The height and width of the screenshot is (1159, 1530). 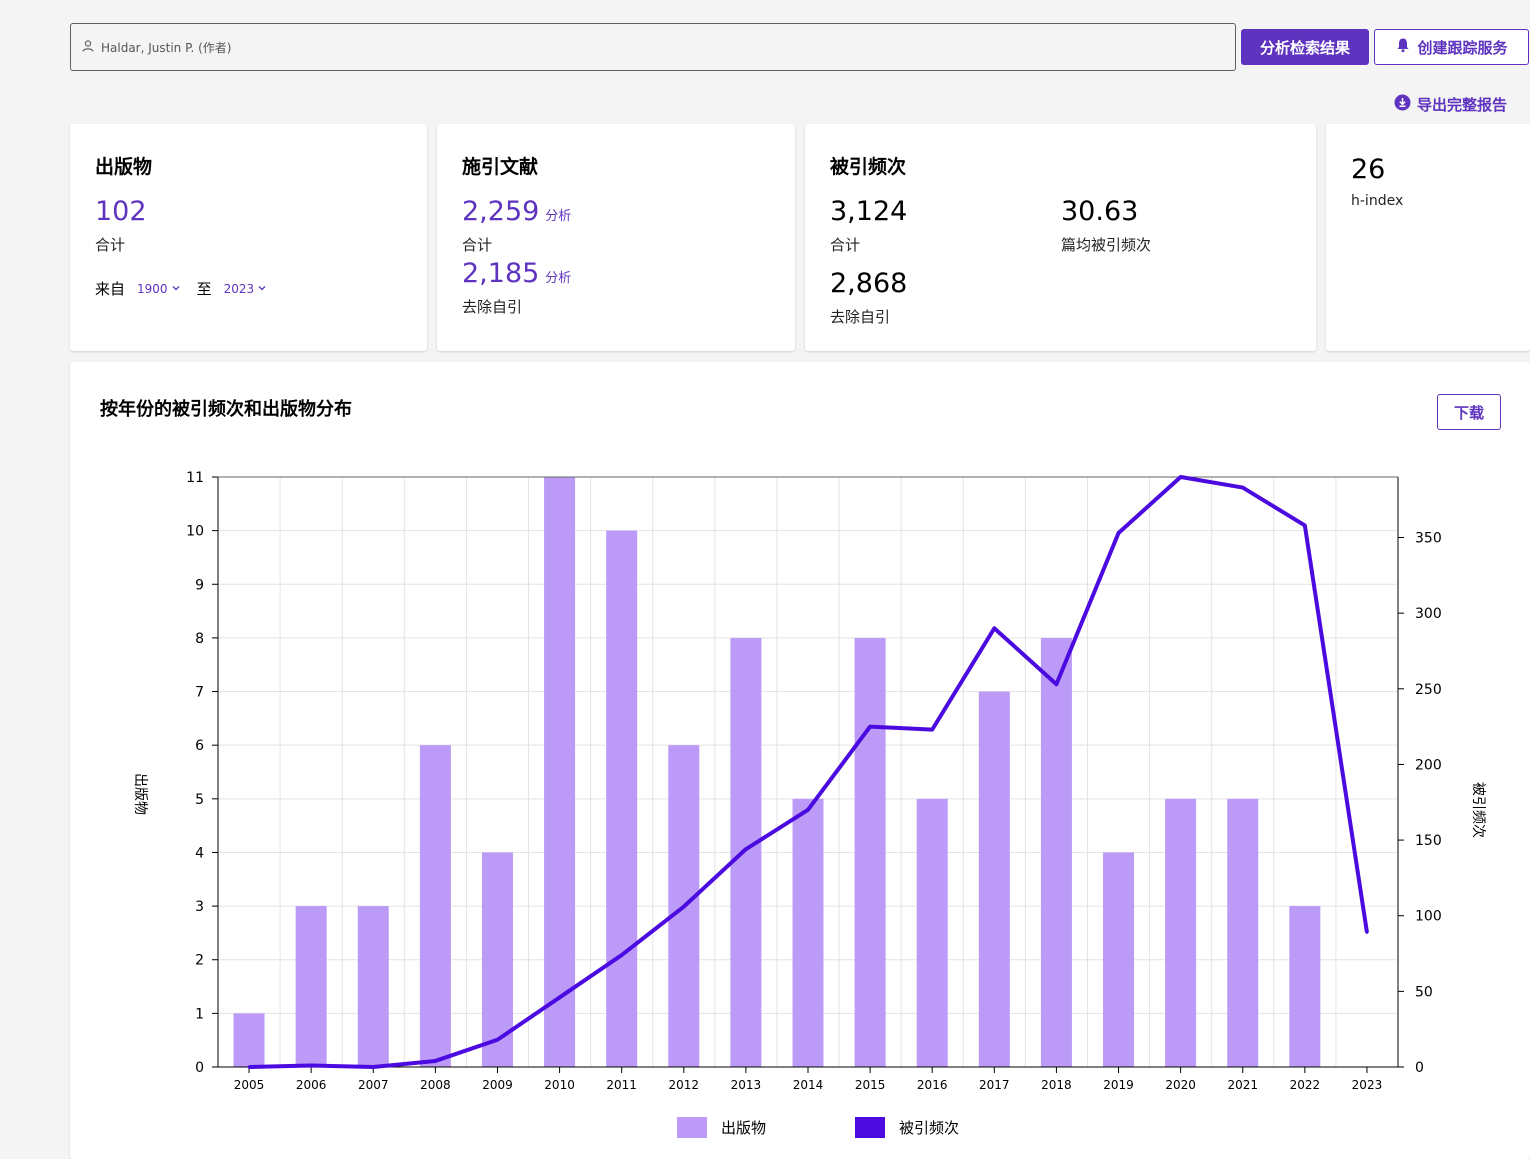 What do you see at coordinates (1478, 810) in the screenshot?
I see `y2-axis-title: 被引频次` at bounding box center [1478, 810].